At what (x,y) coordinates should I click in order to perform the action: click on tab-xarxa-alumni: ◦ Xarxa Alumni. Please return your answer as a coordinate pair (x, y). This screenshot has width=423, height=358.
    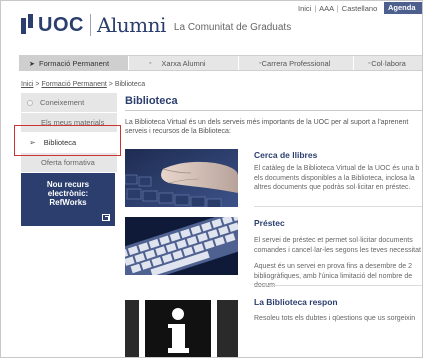
    Looking at the image, I should click on (184, 63).